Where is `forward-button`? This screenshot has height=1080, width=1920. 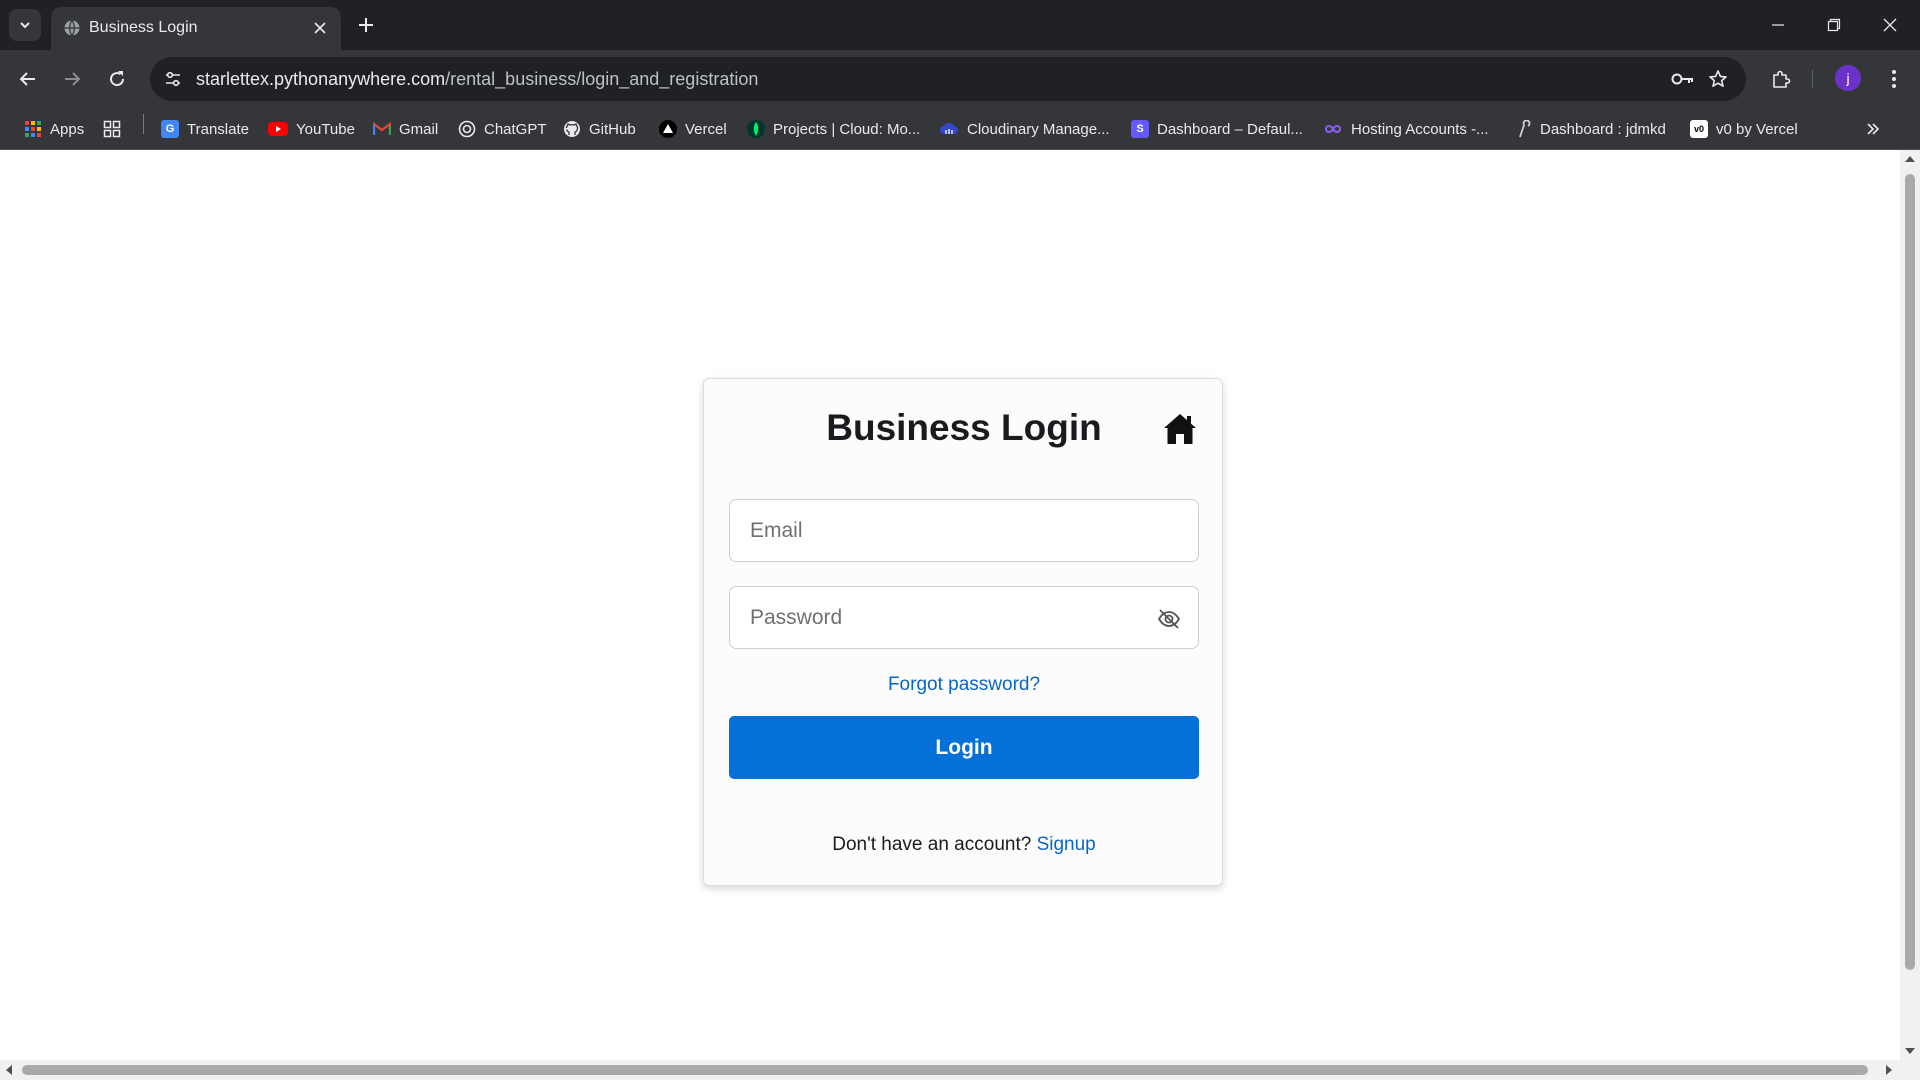
forward-button is located at coordinates (72, 79).